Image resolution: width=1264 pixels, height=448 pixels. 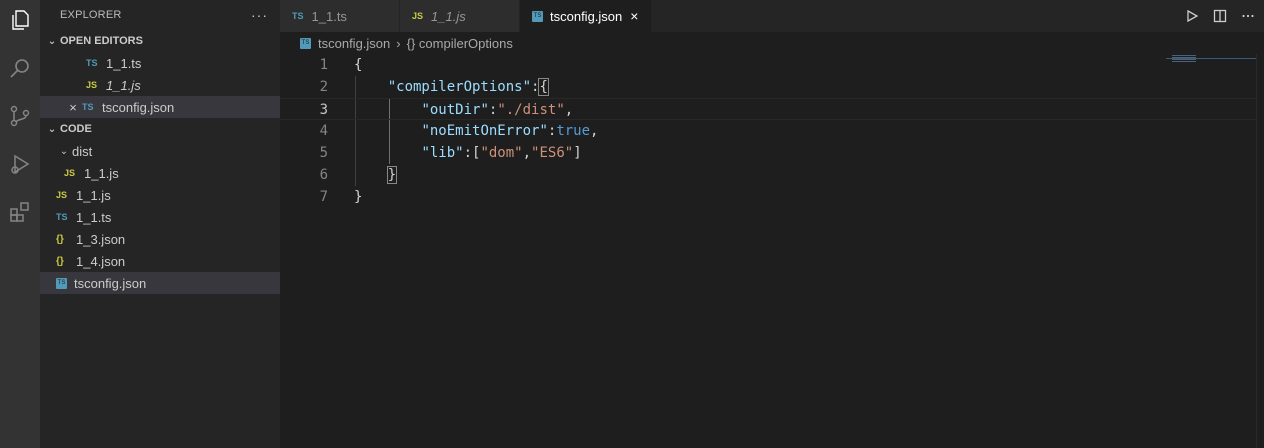 I want to click on activity-bar, so click(x=20, y=224).